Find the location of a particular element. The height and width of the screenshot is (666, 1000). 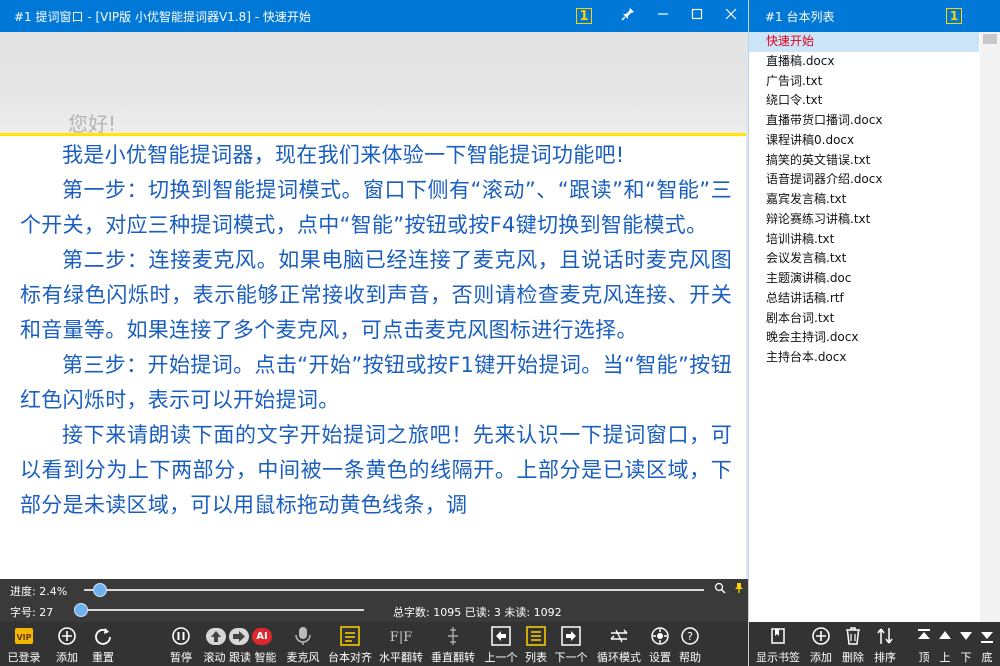

move-top-icon is located at coordinates (924, 634).